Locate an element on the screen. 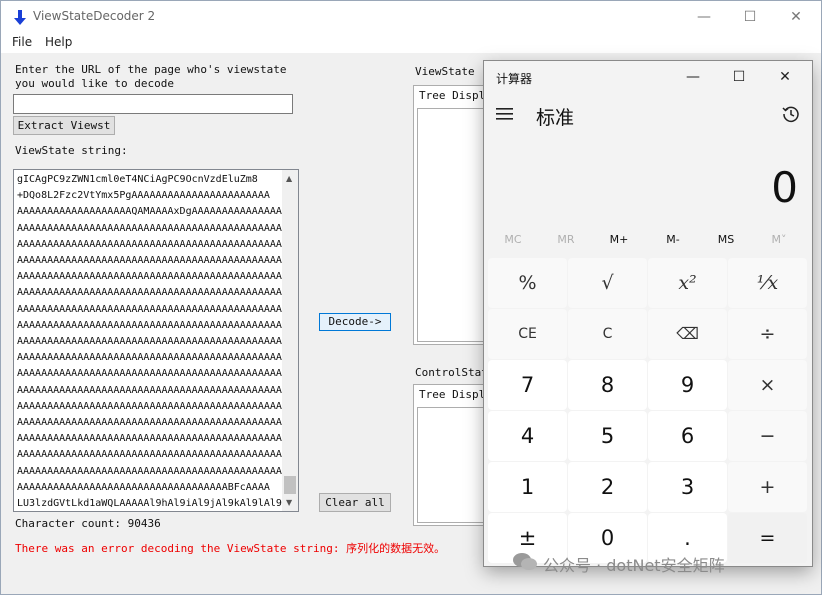 Image resolution: width=822 pixels, height=595 pixels. wechat-icon is located at coordinates (525, 561).